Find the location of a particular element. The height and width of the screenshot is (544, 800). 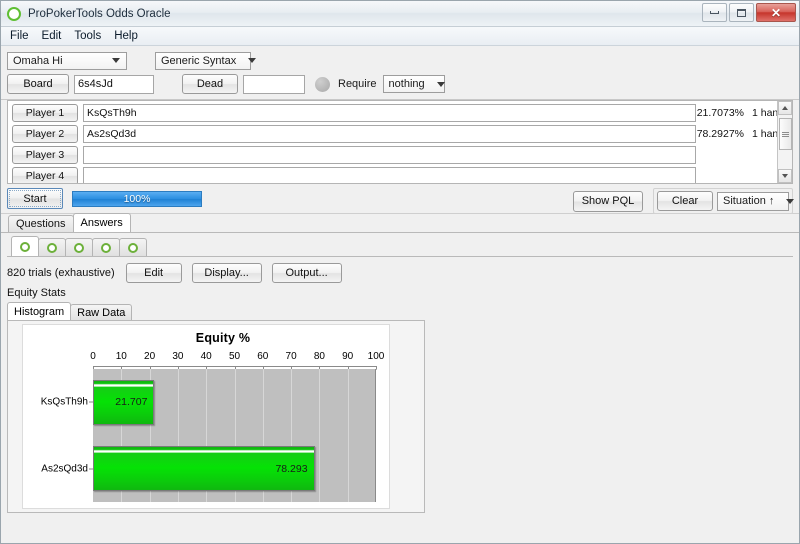

app-logo-icon is located at coordinates (14, 13).